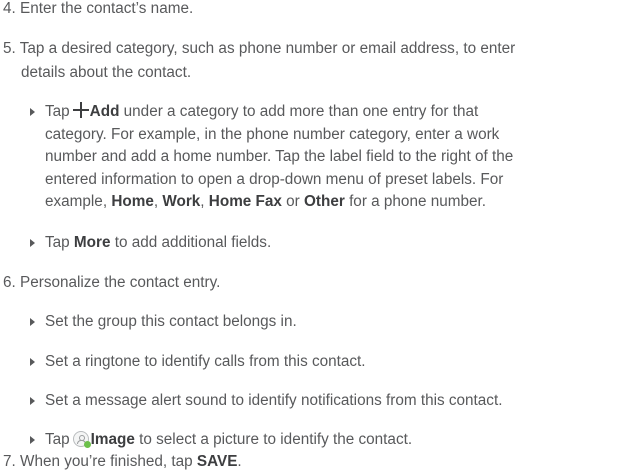 The height and width of the screenshot is (474, 635). What do you see at coordinates (9, 461) in the screenshot?
I see `step-number: 7.` at bounding box center [9, 461].